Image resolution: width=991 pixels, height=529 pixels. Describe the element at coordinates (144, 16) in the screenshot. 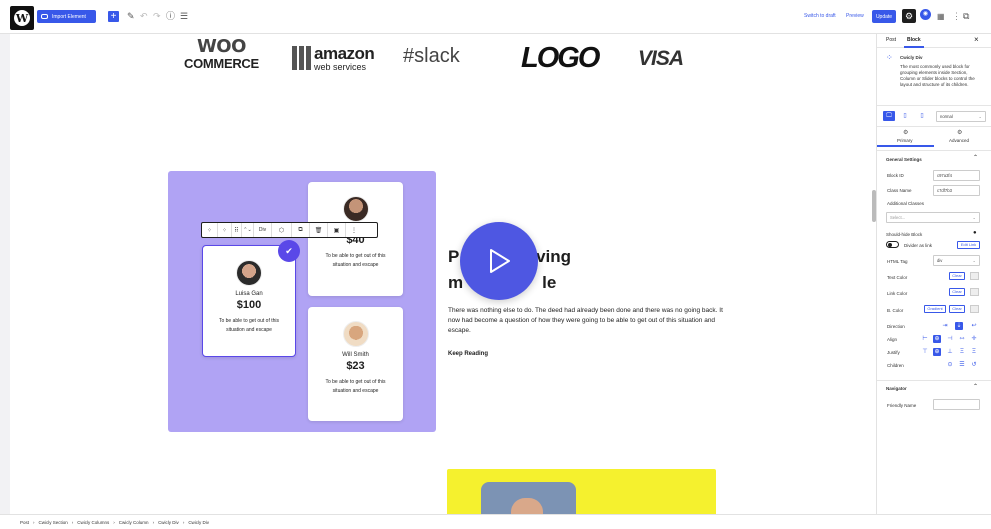

I see `undo-icon: ↶` at that location.